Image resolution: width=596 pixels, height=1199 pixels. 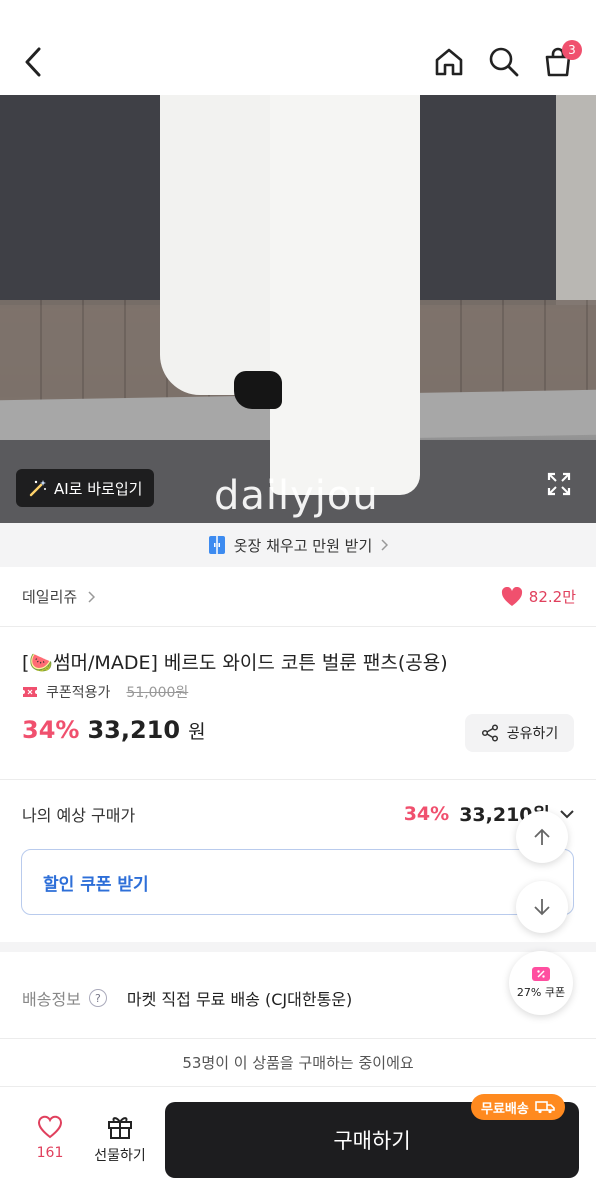 I want to click on closet-promo-banner: 옷장 채우고 만원 받기, so click(x=298, y=545).